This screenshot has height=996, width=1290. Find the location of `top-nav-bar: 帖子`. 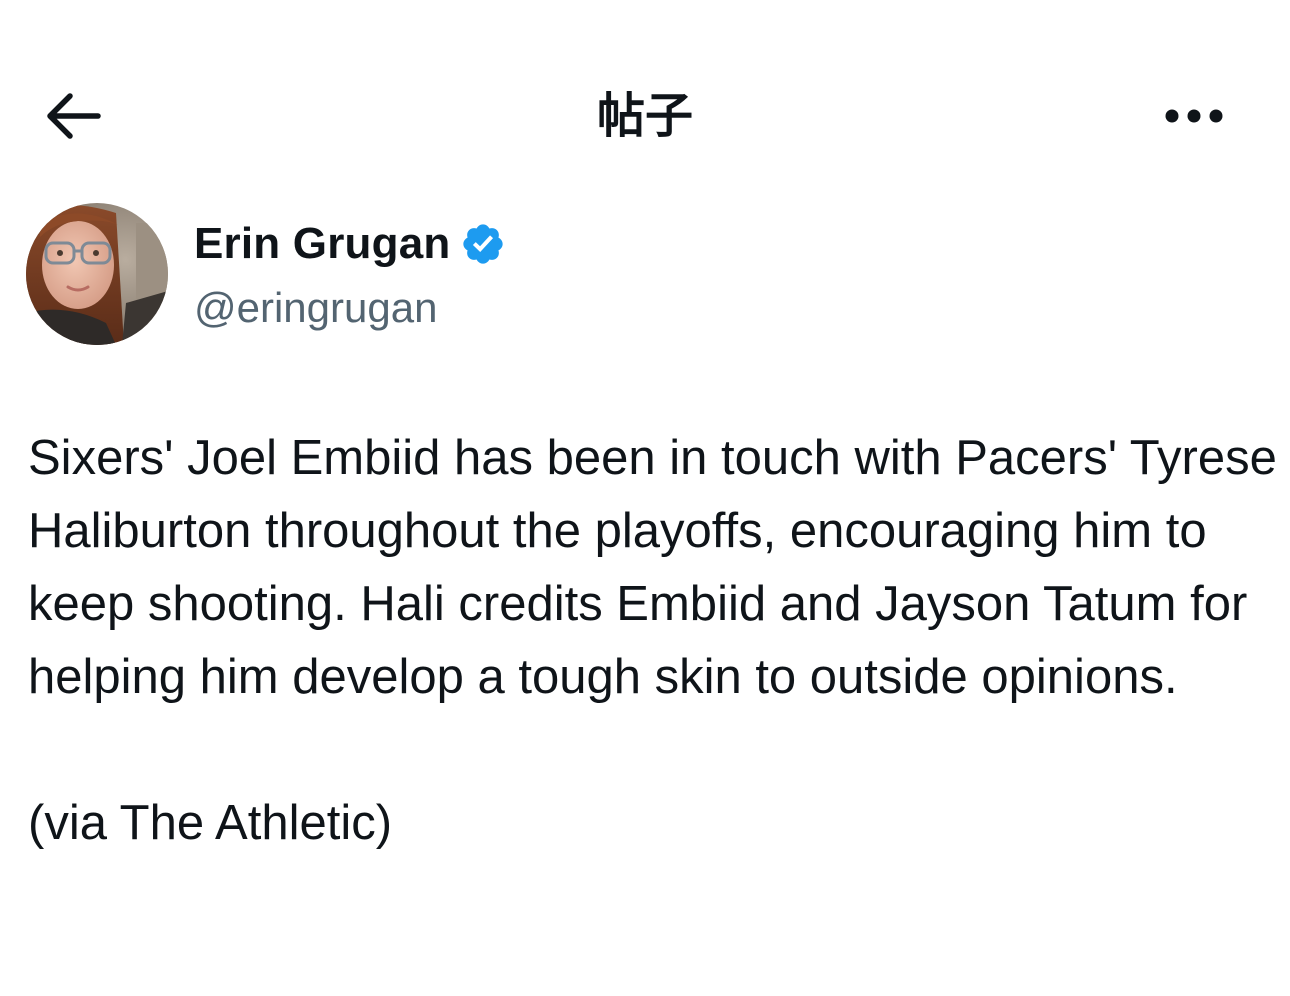

top-nav-bar: 帖子 is located at coordinates (645, 115).